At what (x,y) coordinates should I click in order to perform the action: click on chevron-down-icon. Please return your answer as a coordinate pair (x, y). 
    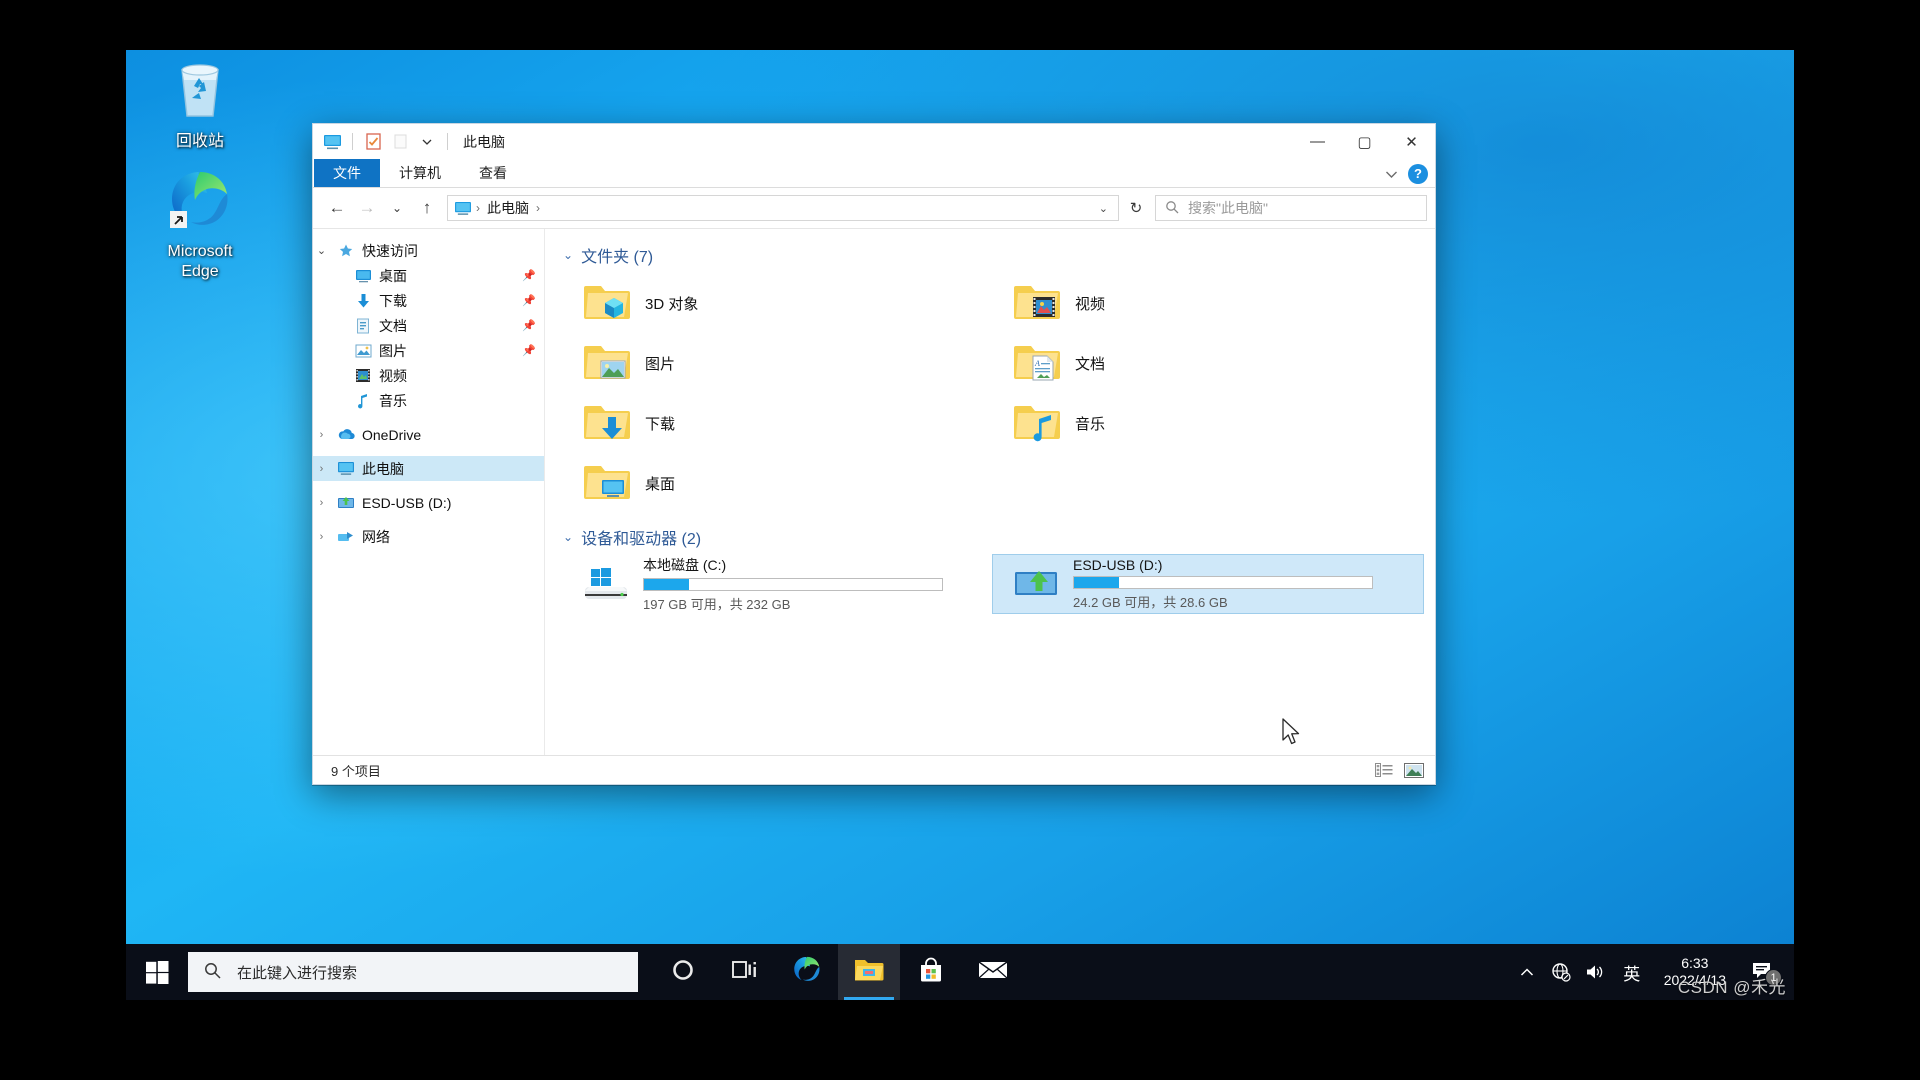
    Looking at the image, I should click on (1391, 174).